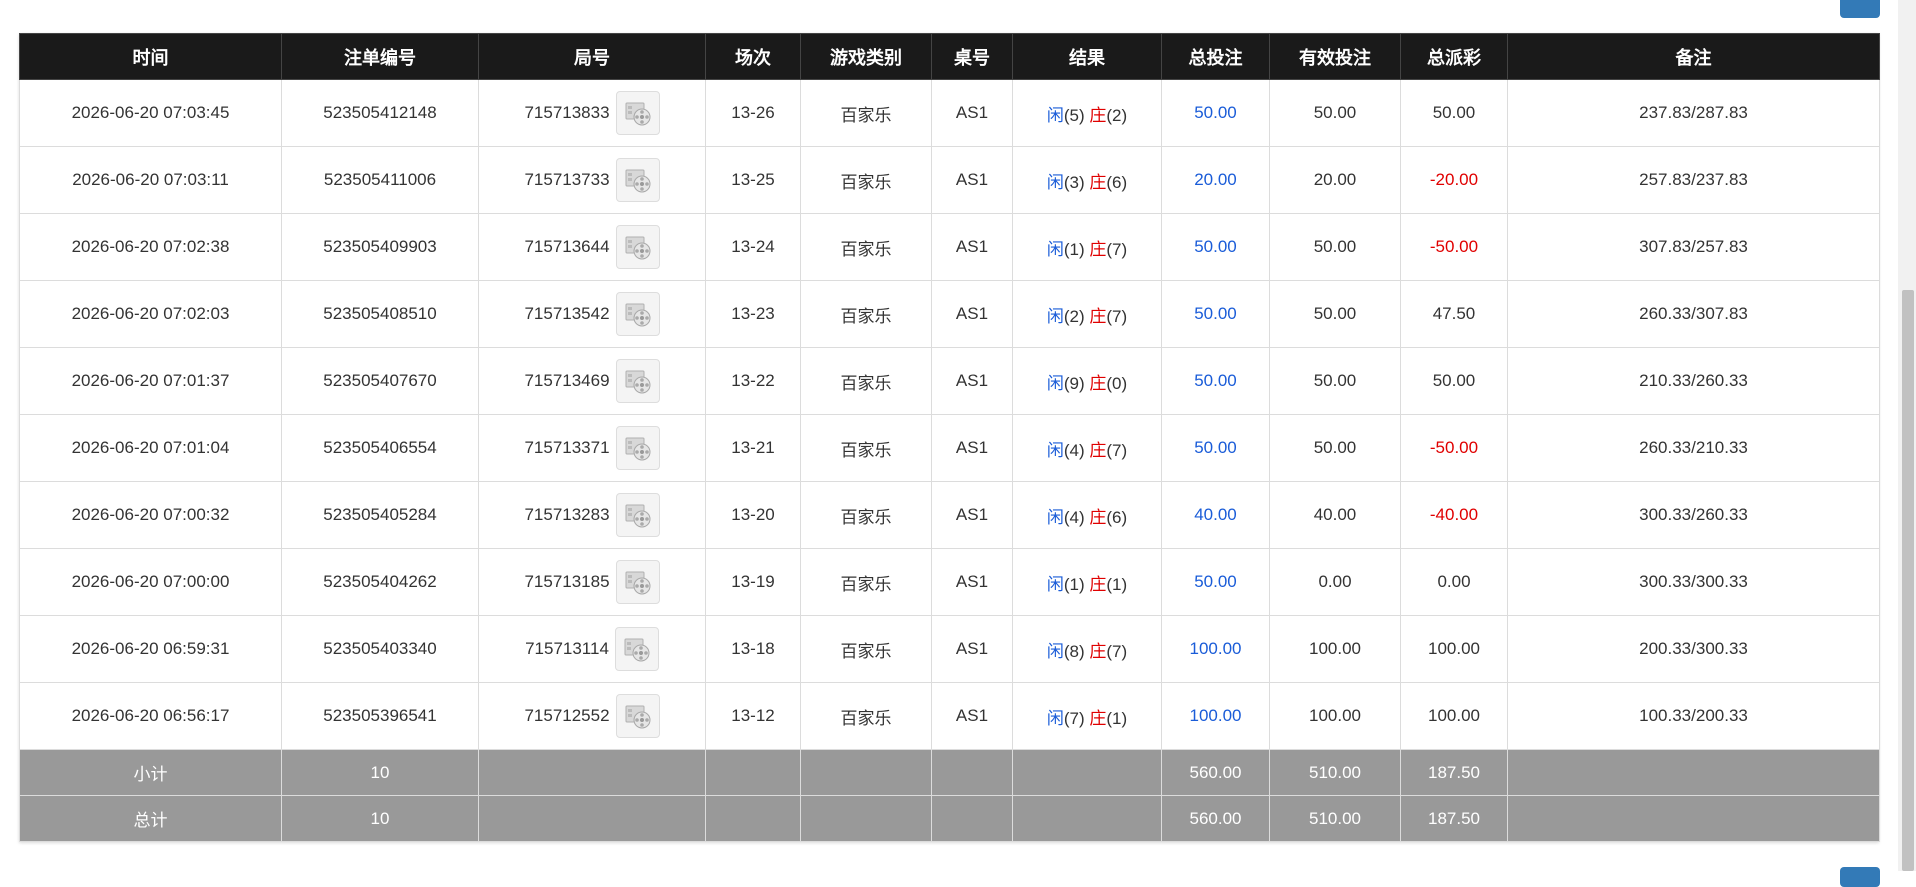 The height and width of the screenshot is (887, 1916). I want to click on page-scrollbar-thumb, so click(1908, 580).